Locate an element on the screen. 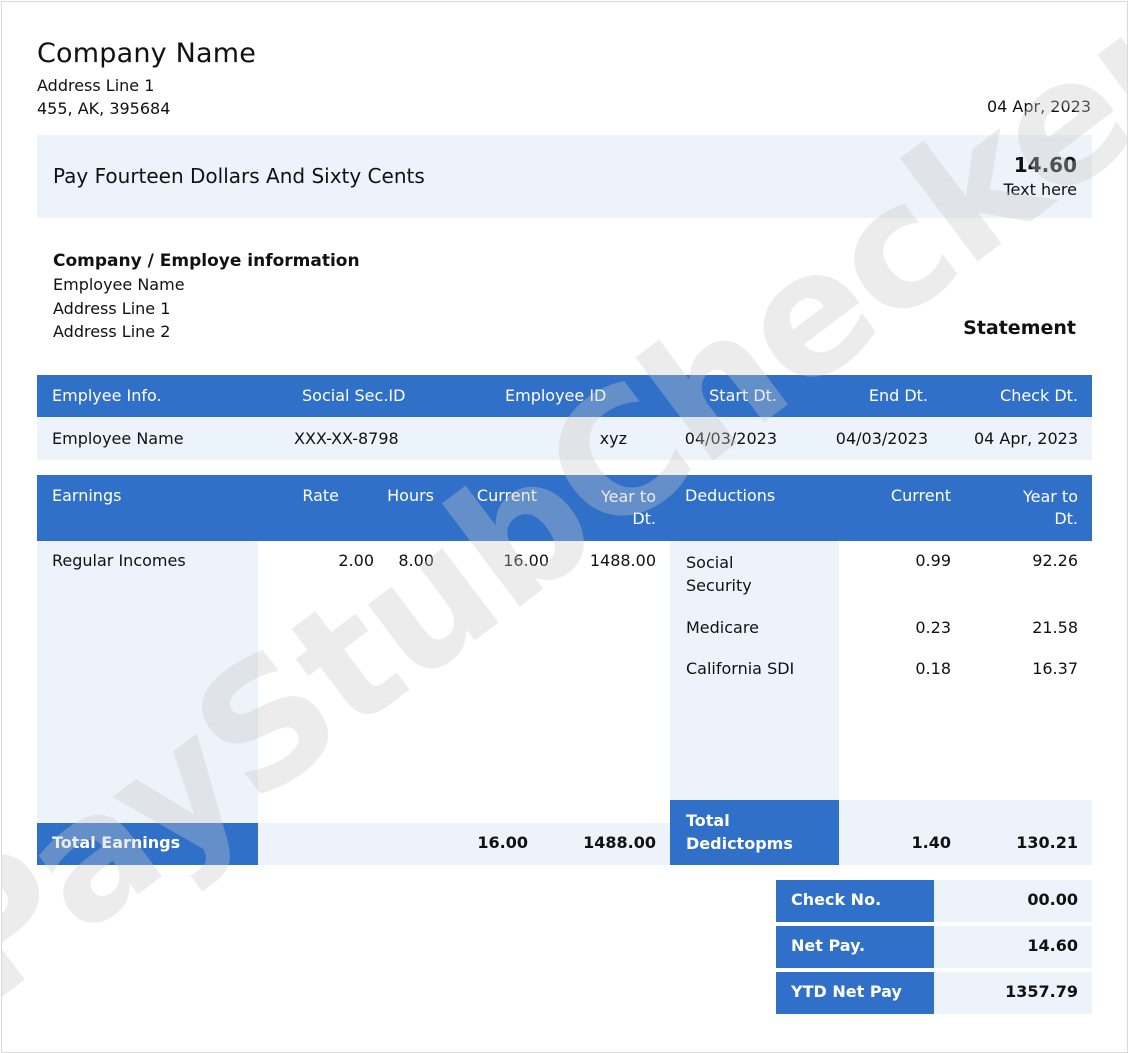 The height and width of the screenshot is (1053, 1132). cell-social-sec-id: XXX-XX-8798 is located at coordinates (346, 438).